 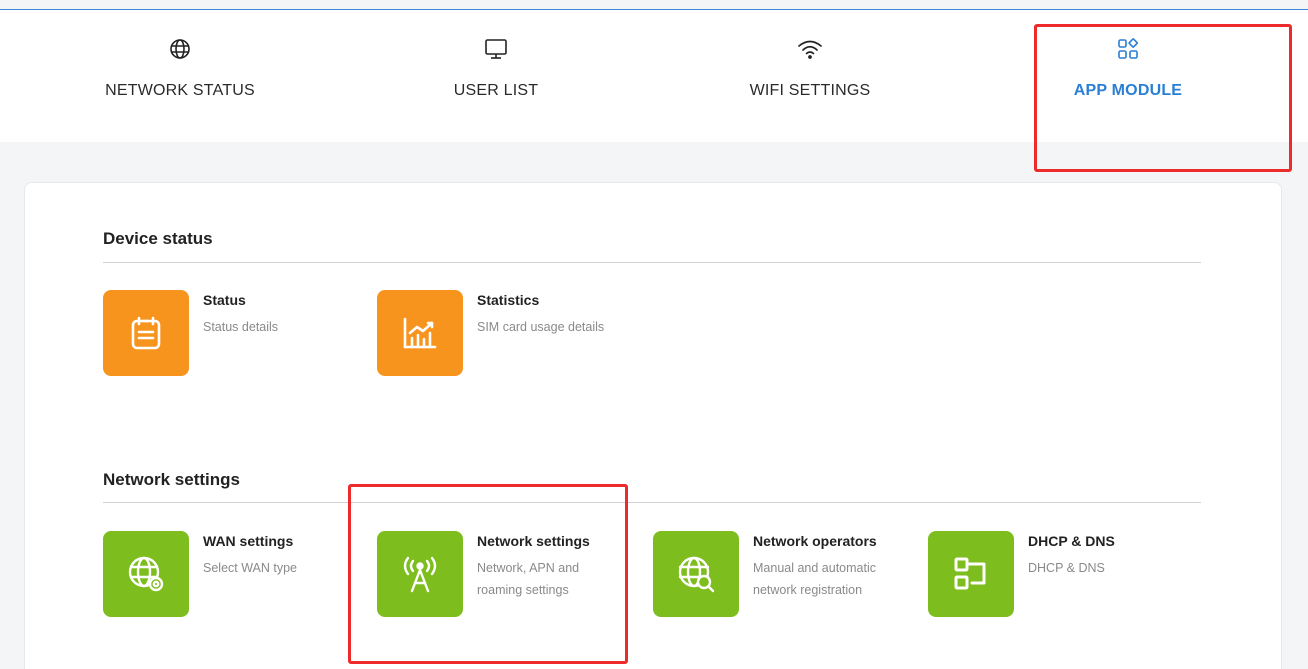 I want to click on tile-title: Statistics, so click(x=508, y=300).